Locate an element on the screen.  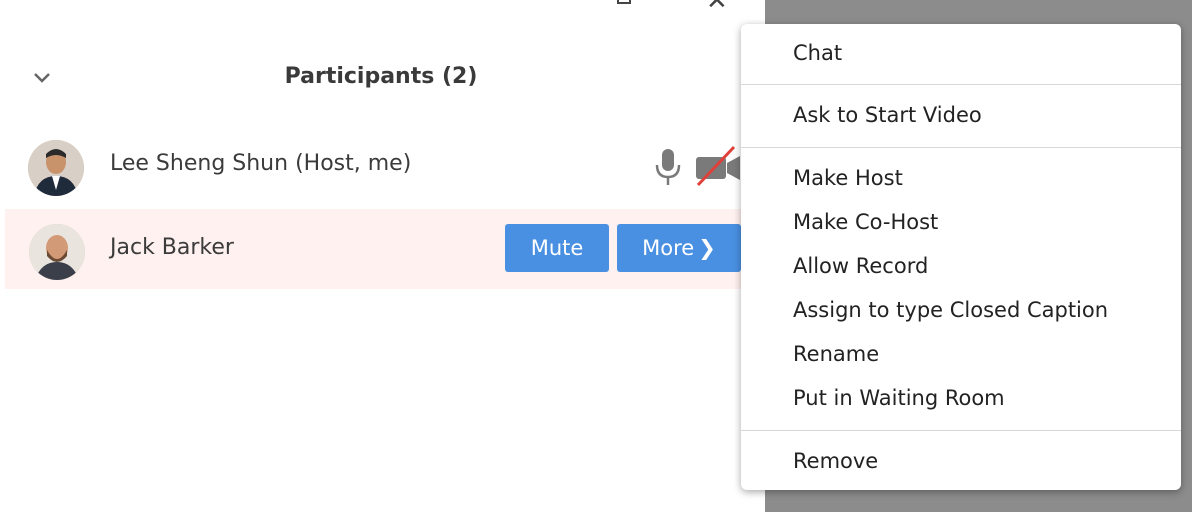
mute-button: Mute is located at coordinates (557, 248).